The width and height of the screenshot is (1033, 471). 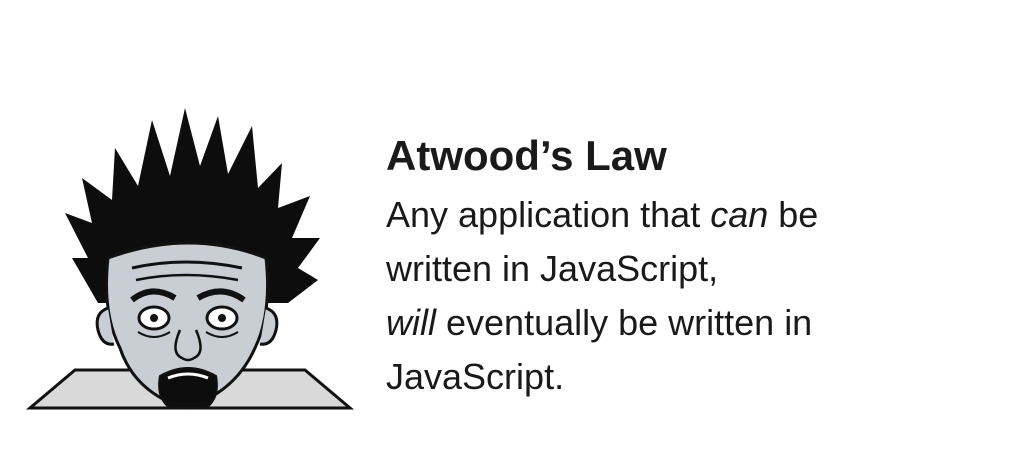 What do you see at coordinates (411, 322) in the screenshot?
I see `emphasis-will: will` at bounding box center [411, 322].